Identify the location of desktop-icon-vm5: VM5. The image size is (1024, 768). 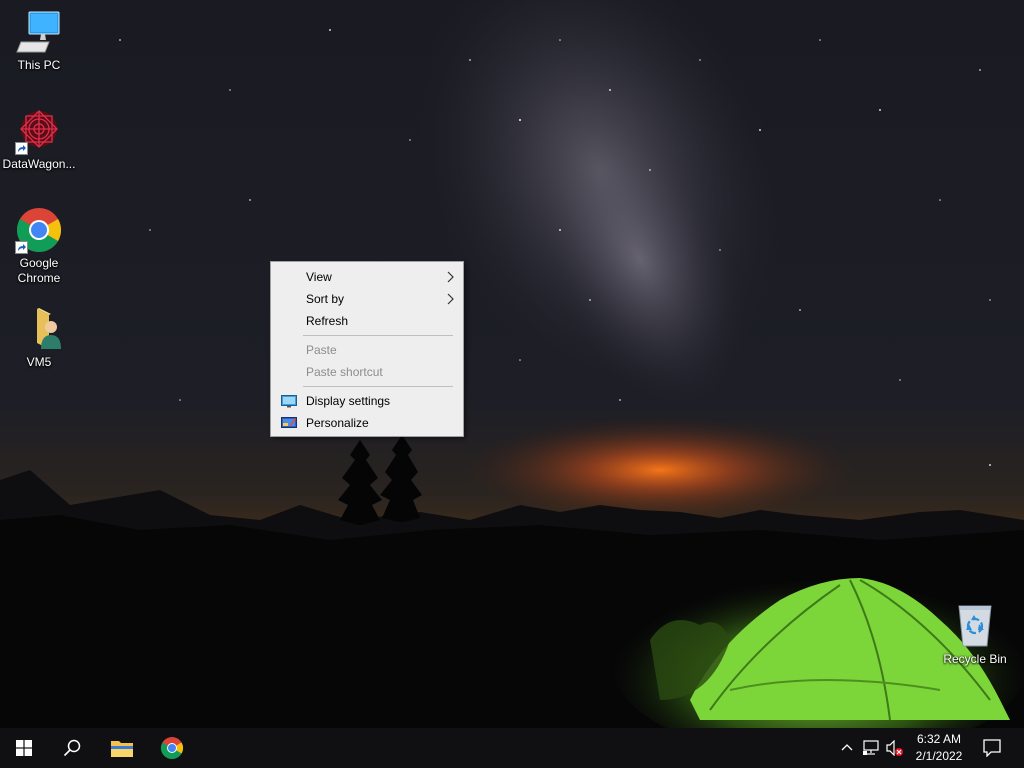
(39, 337).